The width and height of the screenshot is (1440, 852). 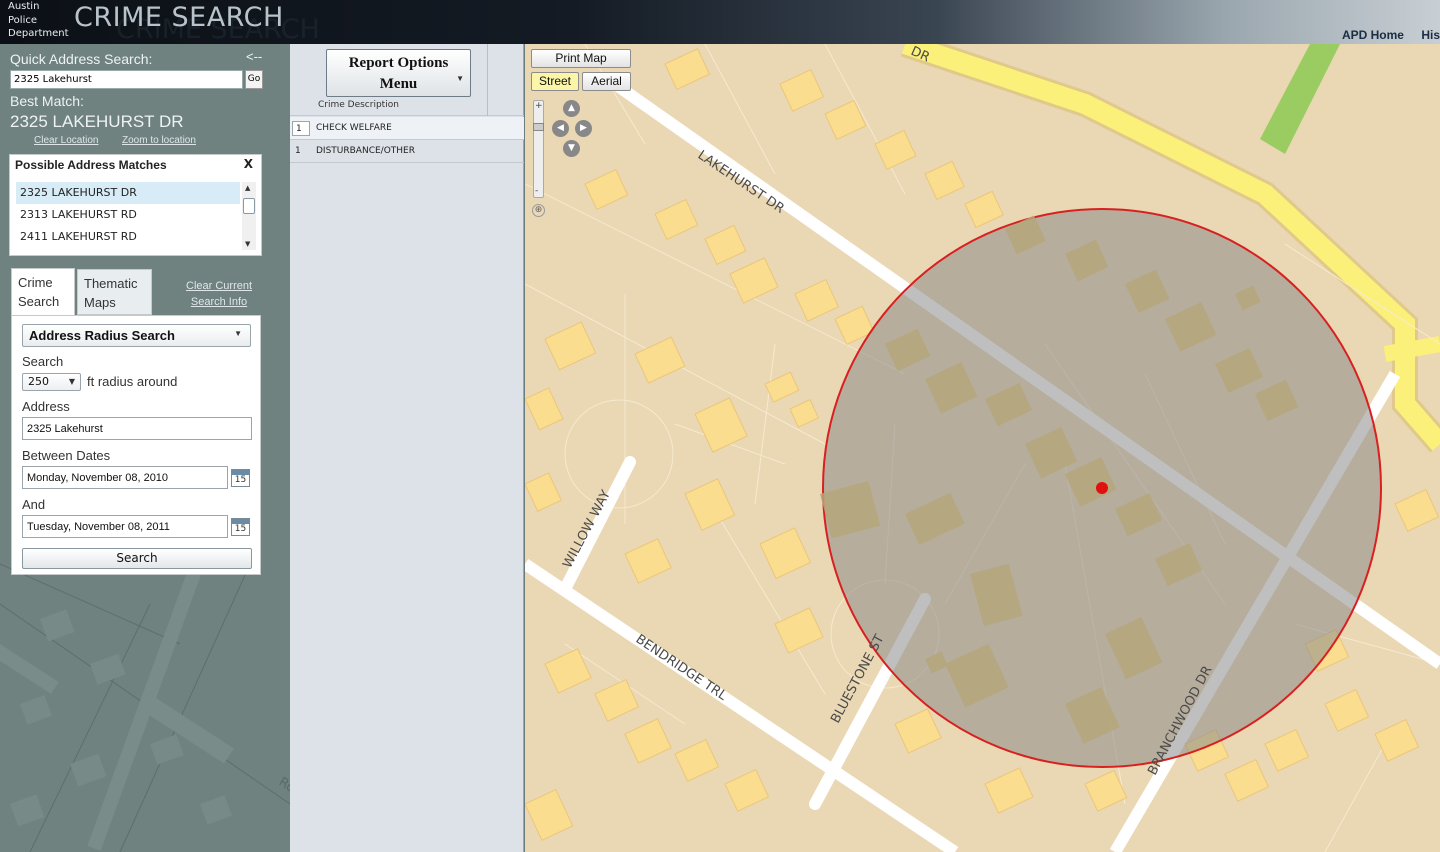 I want to click on dept-line: Austin, so click(x=24, y=6).